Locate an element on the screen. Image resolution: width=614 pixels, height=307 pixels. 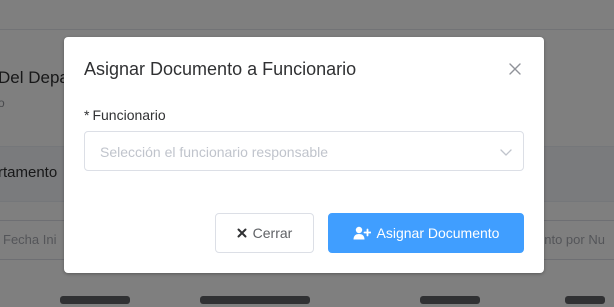
assign-document-button: Asignar Documento is located at coordinates (426, 233).